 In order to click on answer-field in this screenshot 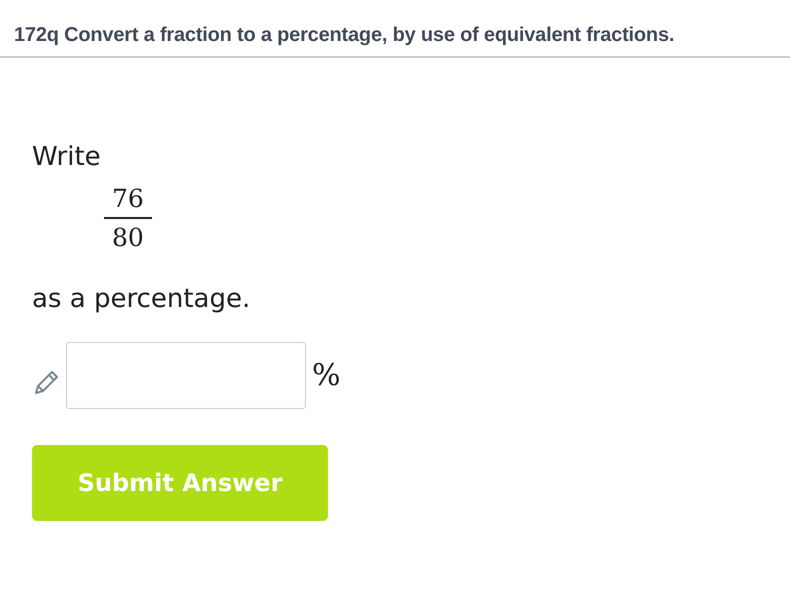, I will do `click(186, 375)`.